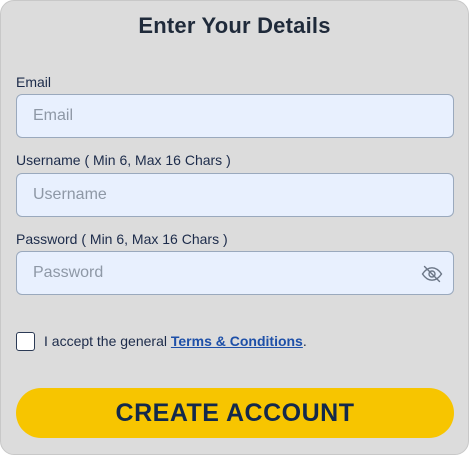 The height and width of the screenshot is (457, 471). I want to click on username-field-container, so click(235, 195).